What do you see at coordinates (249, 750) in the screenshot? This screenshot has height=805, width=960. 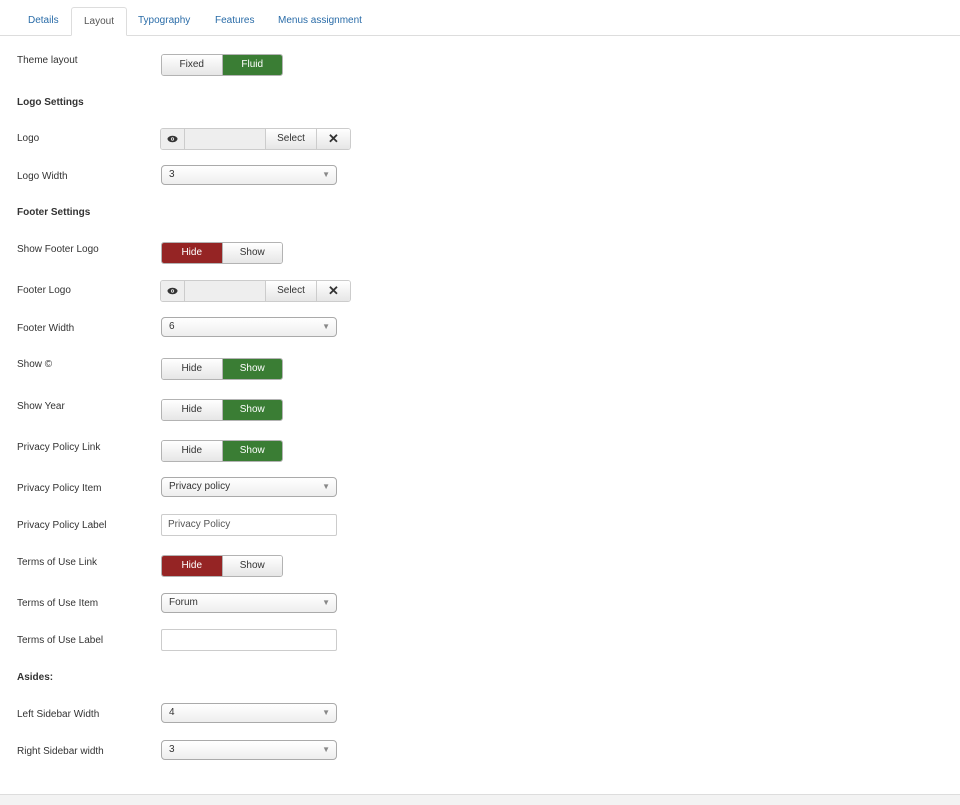 I see `right-sidebar-select: 3 ▼` at bounding box center [249, 750].